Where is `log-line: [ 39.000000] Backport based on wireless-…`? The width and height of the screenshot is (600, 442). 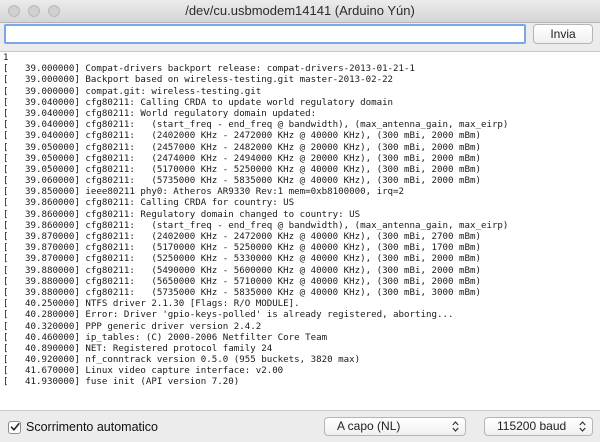
log-line: [ 39.000000] Backport based on wireless-… is located at coordinates (198, 80).